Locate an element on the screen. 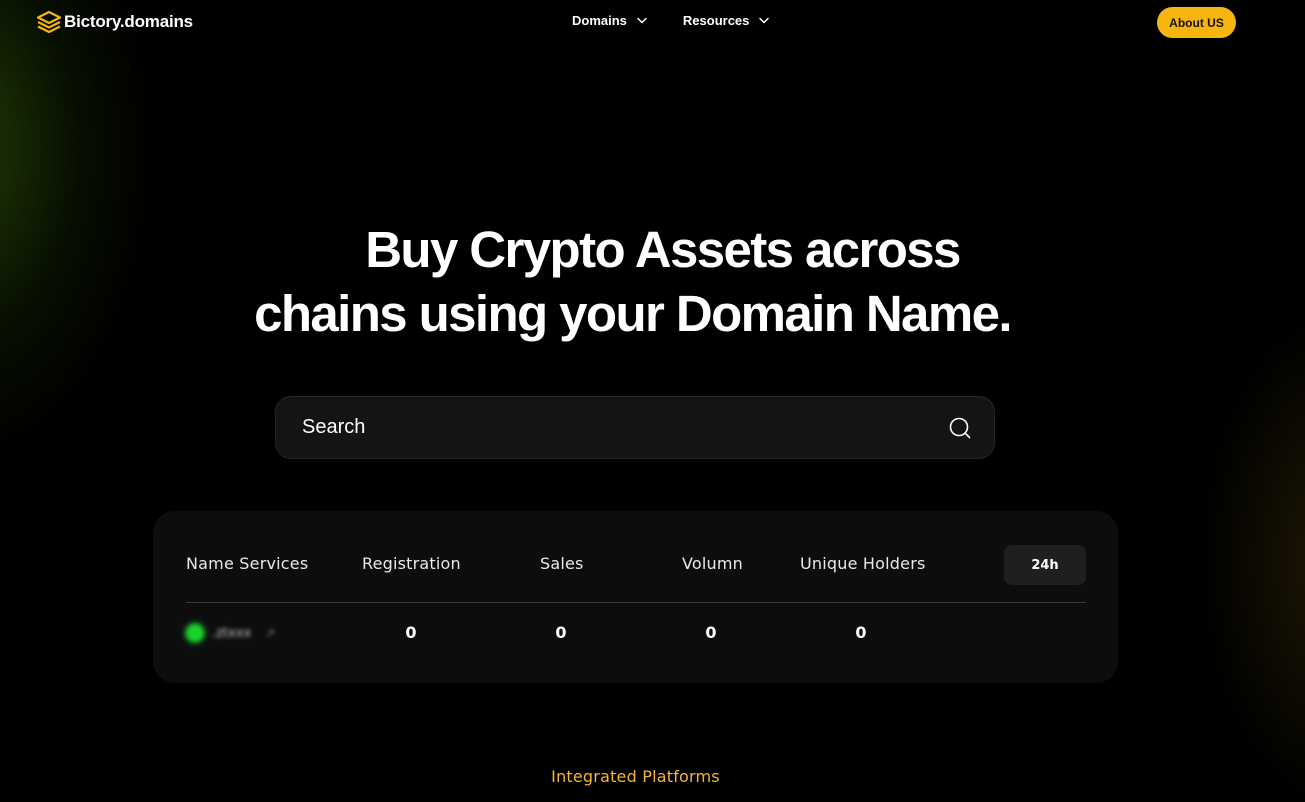 Image resolution: width=1305 pixels, height=802 pixels. nav-item-resources: Resources is located at coordinates (726, 20).